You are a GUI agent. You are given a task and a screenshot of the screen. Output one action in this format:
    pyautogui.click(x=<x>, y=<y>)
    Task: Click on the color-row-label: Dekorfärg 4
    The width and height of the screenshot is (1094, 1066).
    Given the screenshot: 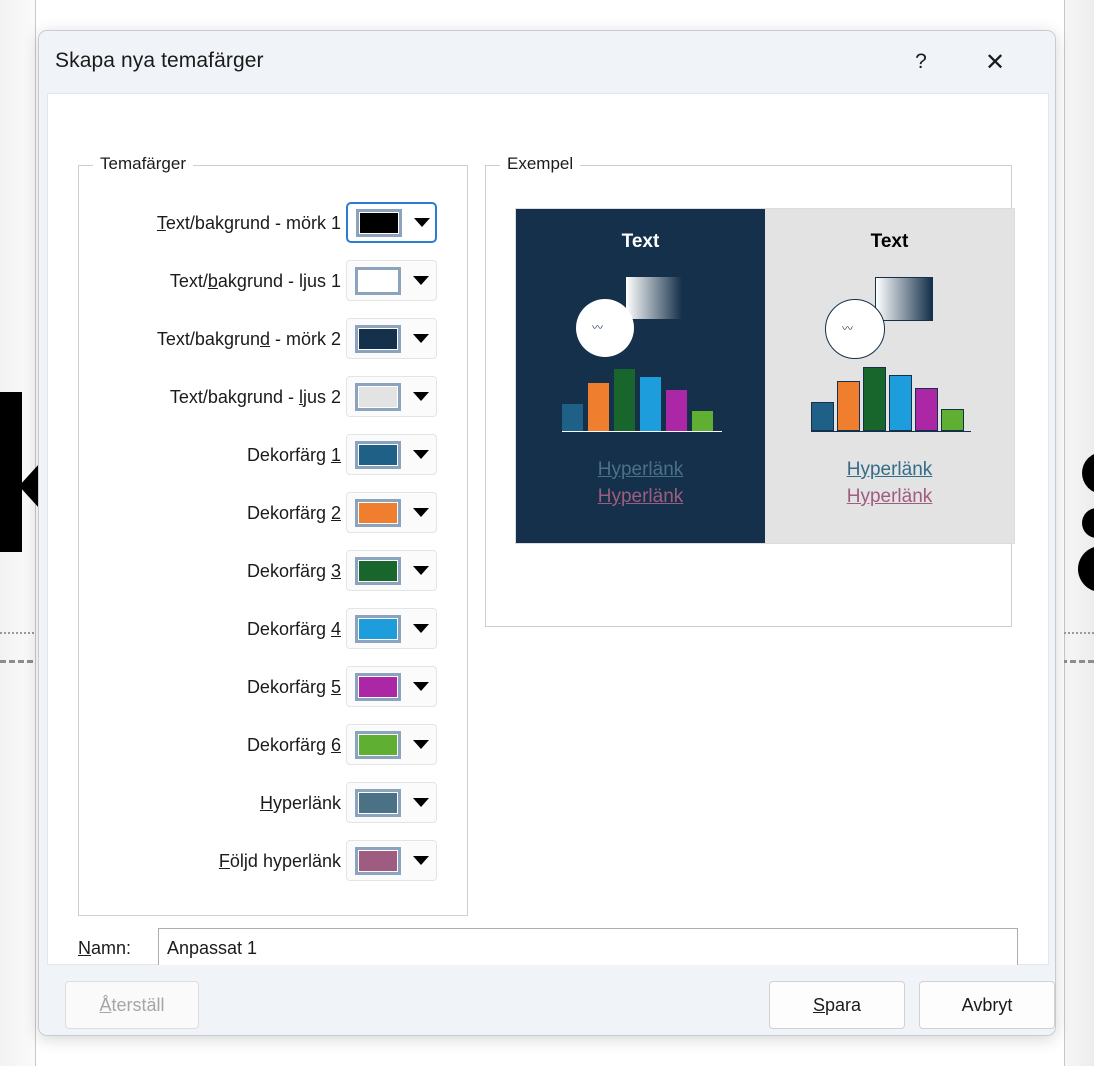 What is the action you would take?
    pyautogui.click(x=293, y=628)
    